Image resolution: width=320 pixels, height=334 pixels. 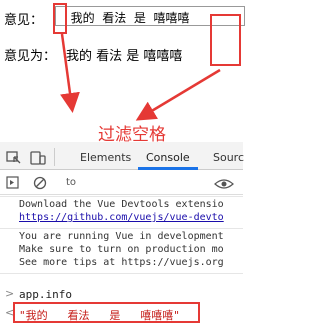 What do you see at coordinates (10, 293) in the screenshot?
I see `prompt-chevron-icon: >` at bounding box center [10, 293].